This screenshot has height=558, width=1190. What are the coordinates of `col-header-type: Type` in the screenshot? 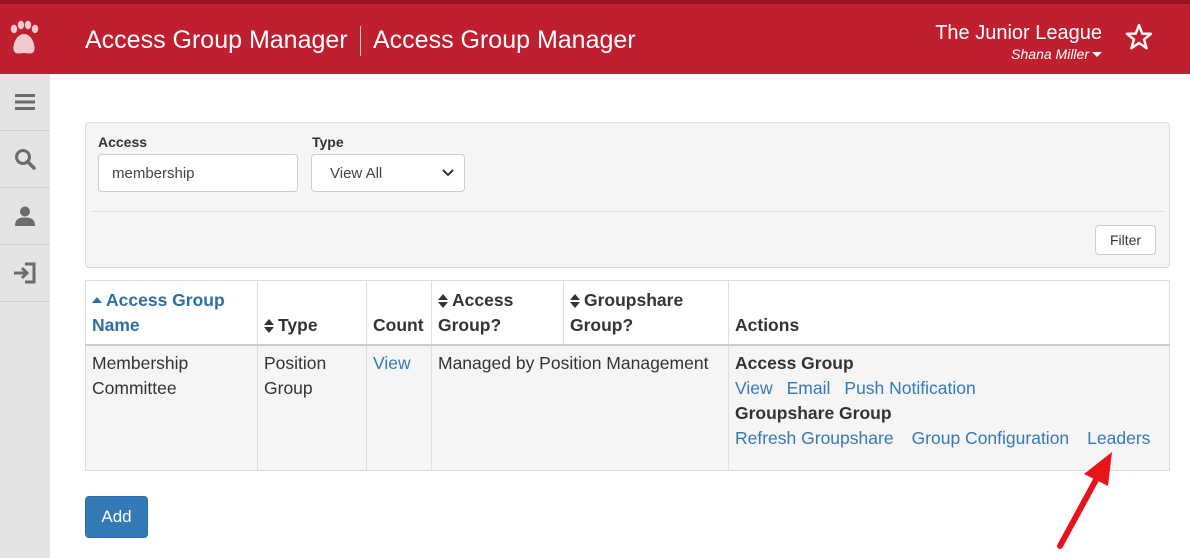 It's located at (312, 313).